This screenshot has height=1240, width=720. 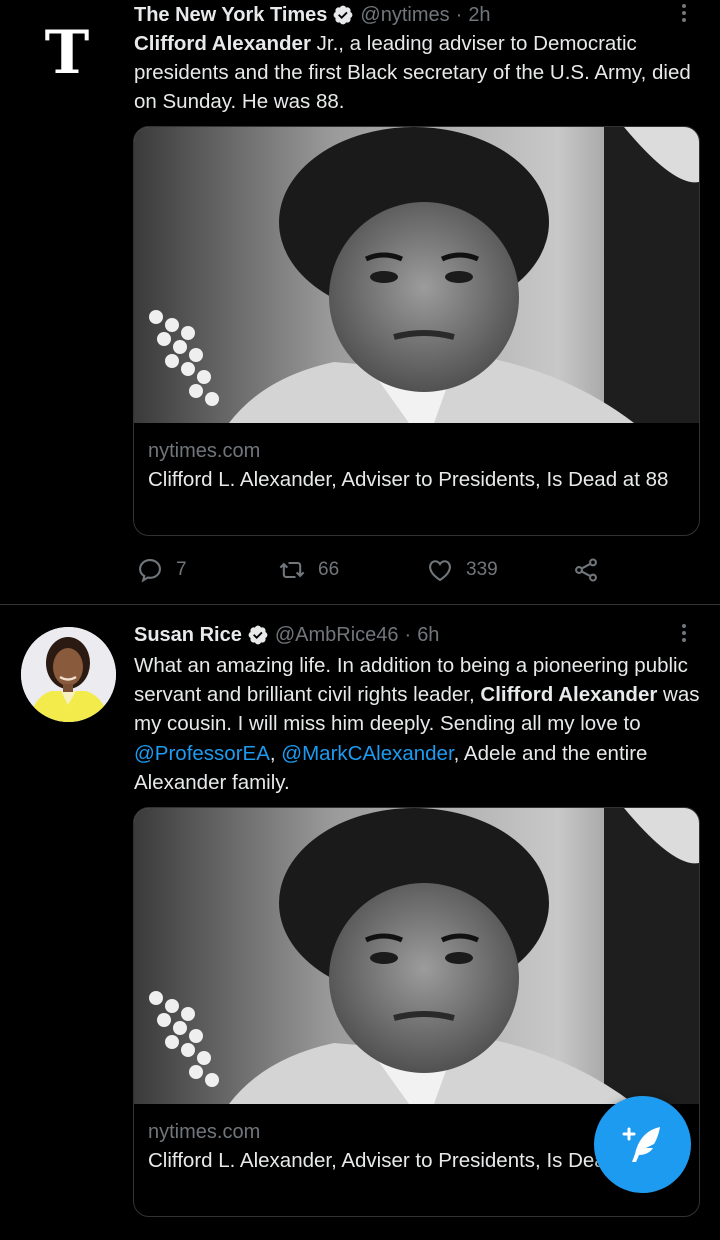 What do you see at coordinates (462, 570) in the screenshot?
I see `like-button: 339` at bounding box center [462, 570].